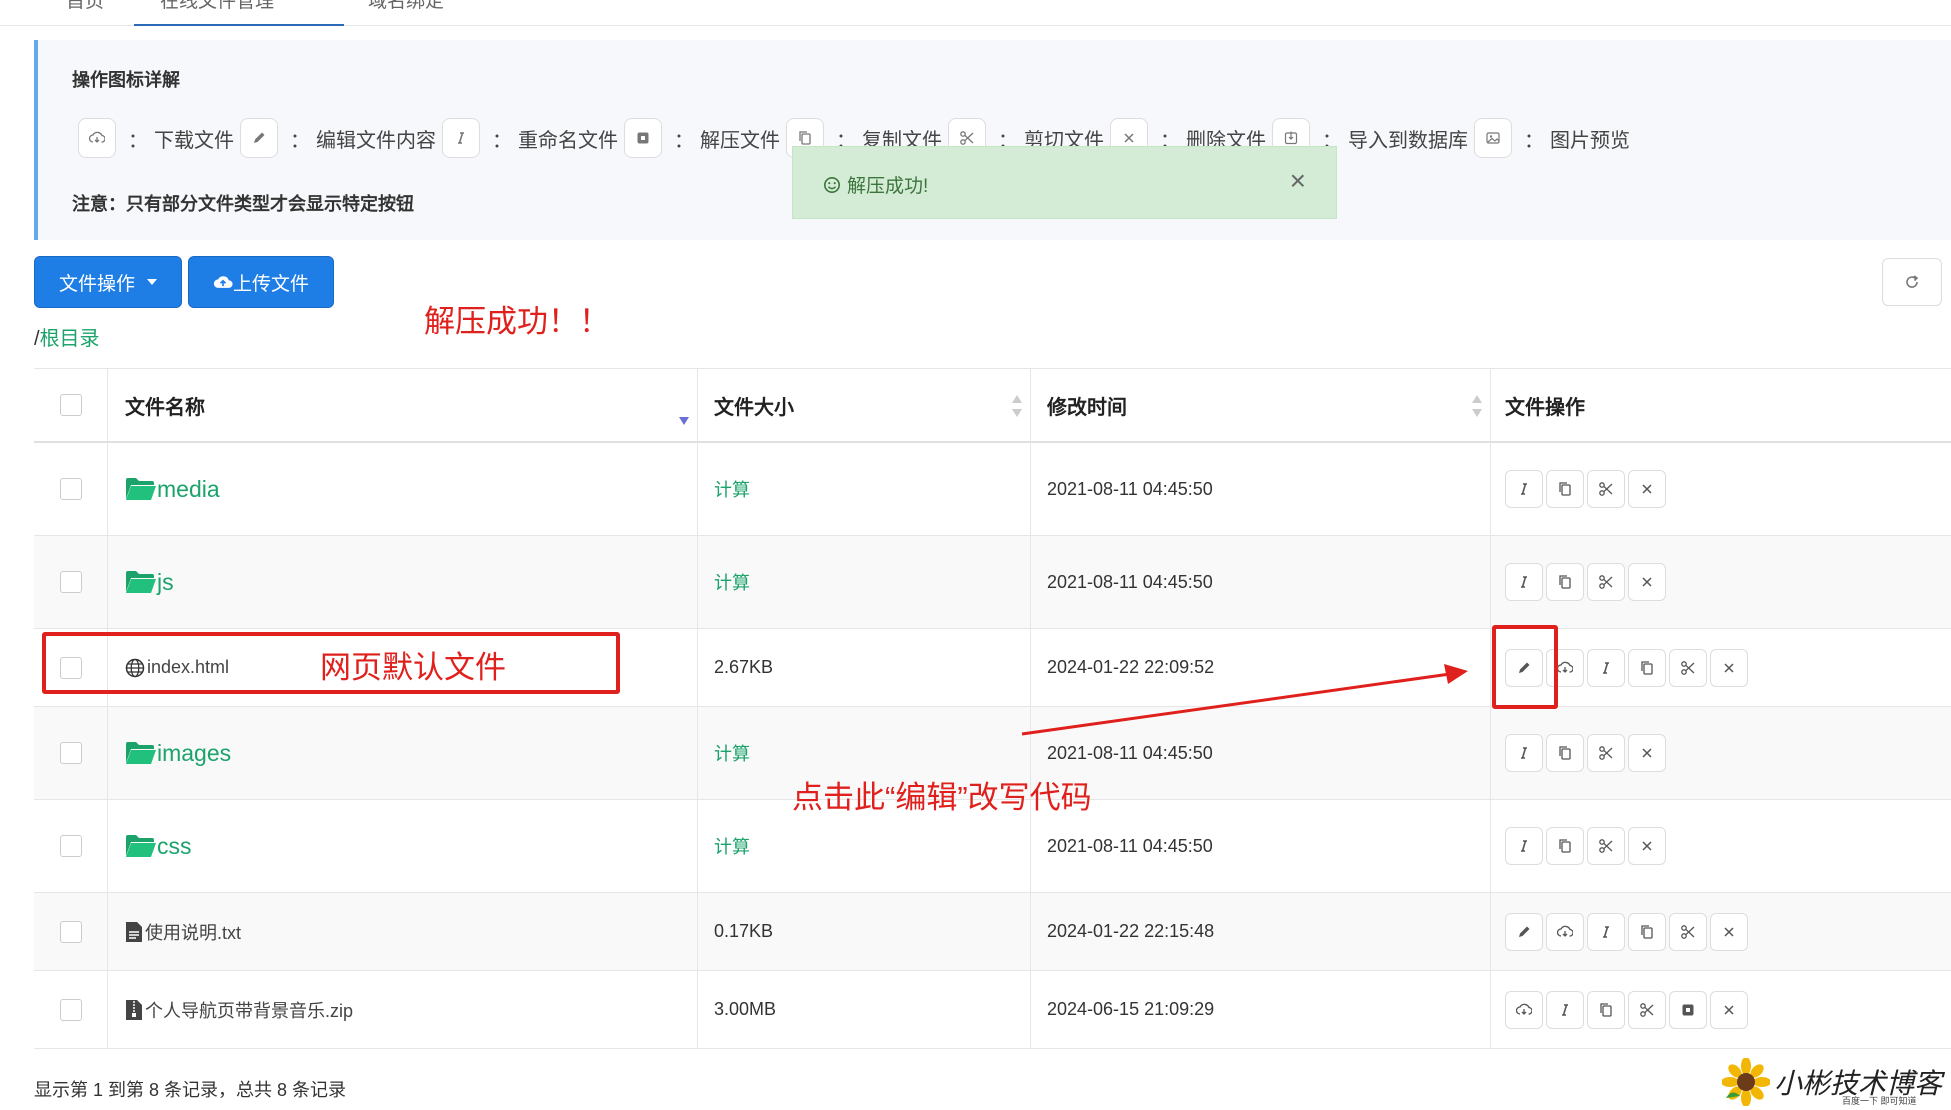 This screenshot has width=1951, height=1110. I want to click on tab-domain-binding: 域名绑定, so click(406, 6).